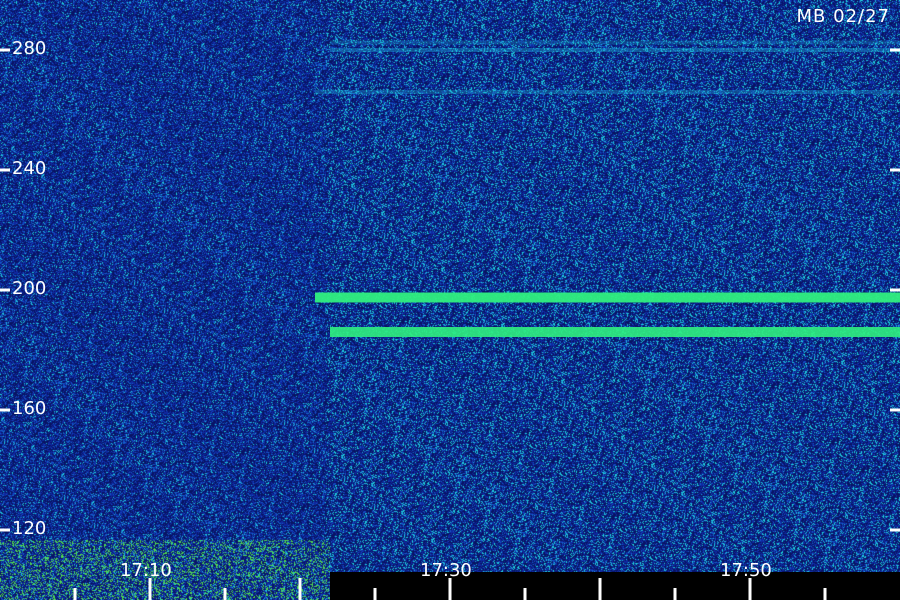 This screenshot has width=900, height=600. Describe the element at coordinates (29, 48) in the screenshot. I see `y-tick-label: 280` at that location.